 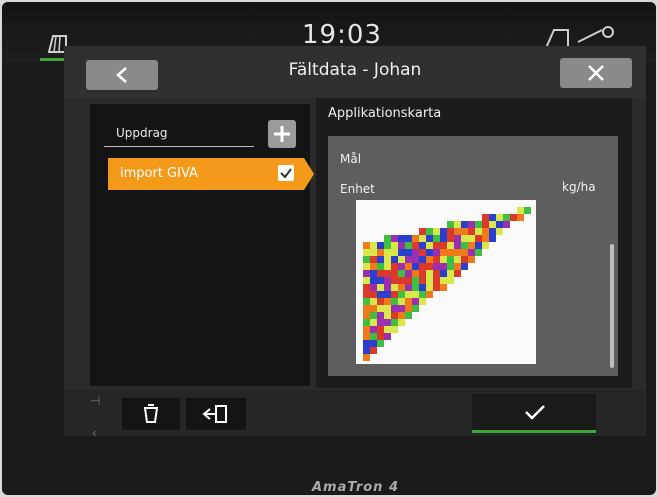 I want to click on application-map-title: Applikationskarta, so click(x=385, y=113).